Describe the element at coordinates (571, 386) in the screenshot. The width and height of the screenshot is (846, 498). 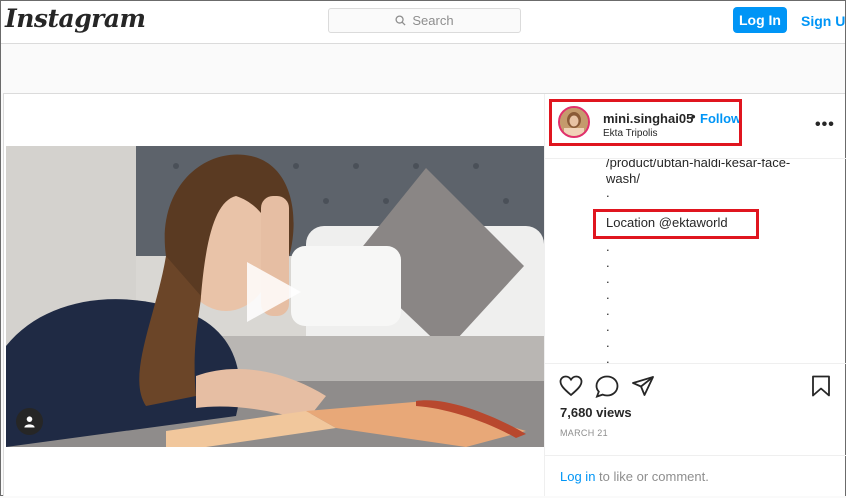
I see `heart-icon` at that location.